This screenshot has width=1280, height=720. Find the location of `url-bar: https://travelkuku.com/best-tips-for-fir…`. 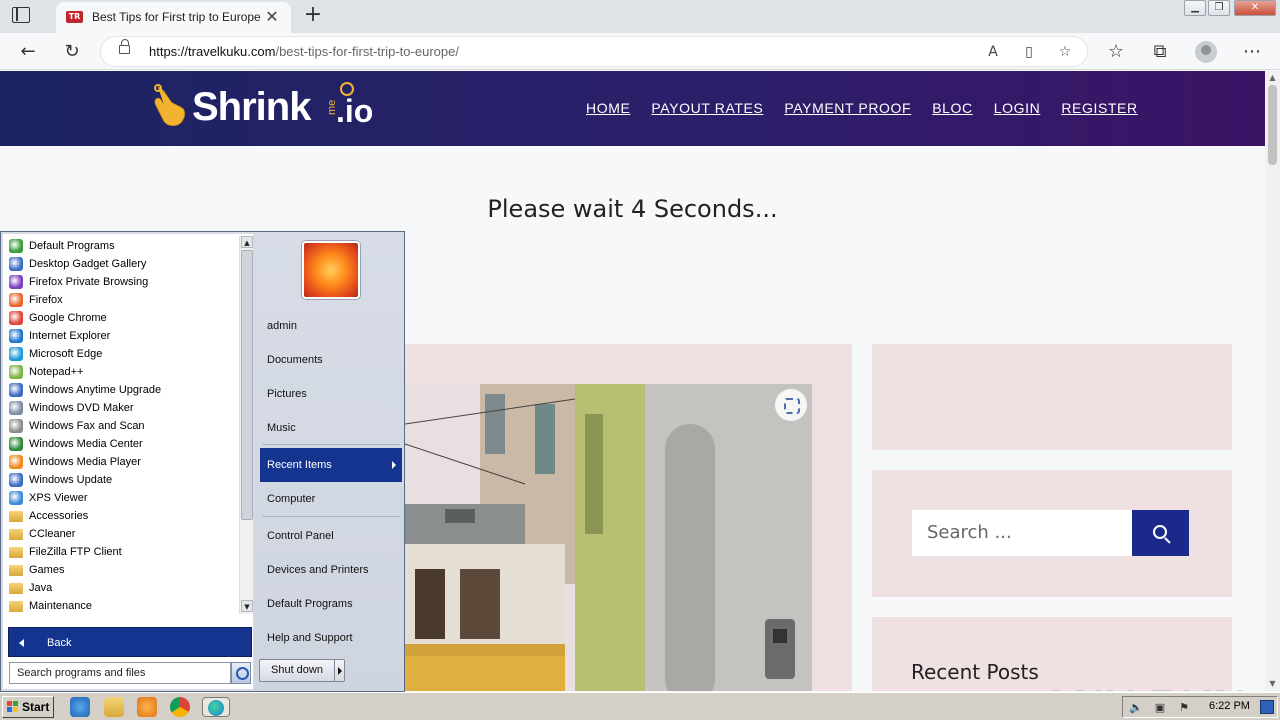

url-bar: https://travelkuku.com/best-tips-for-fir… is located at coordinates (594, 51).